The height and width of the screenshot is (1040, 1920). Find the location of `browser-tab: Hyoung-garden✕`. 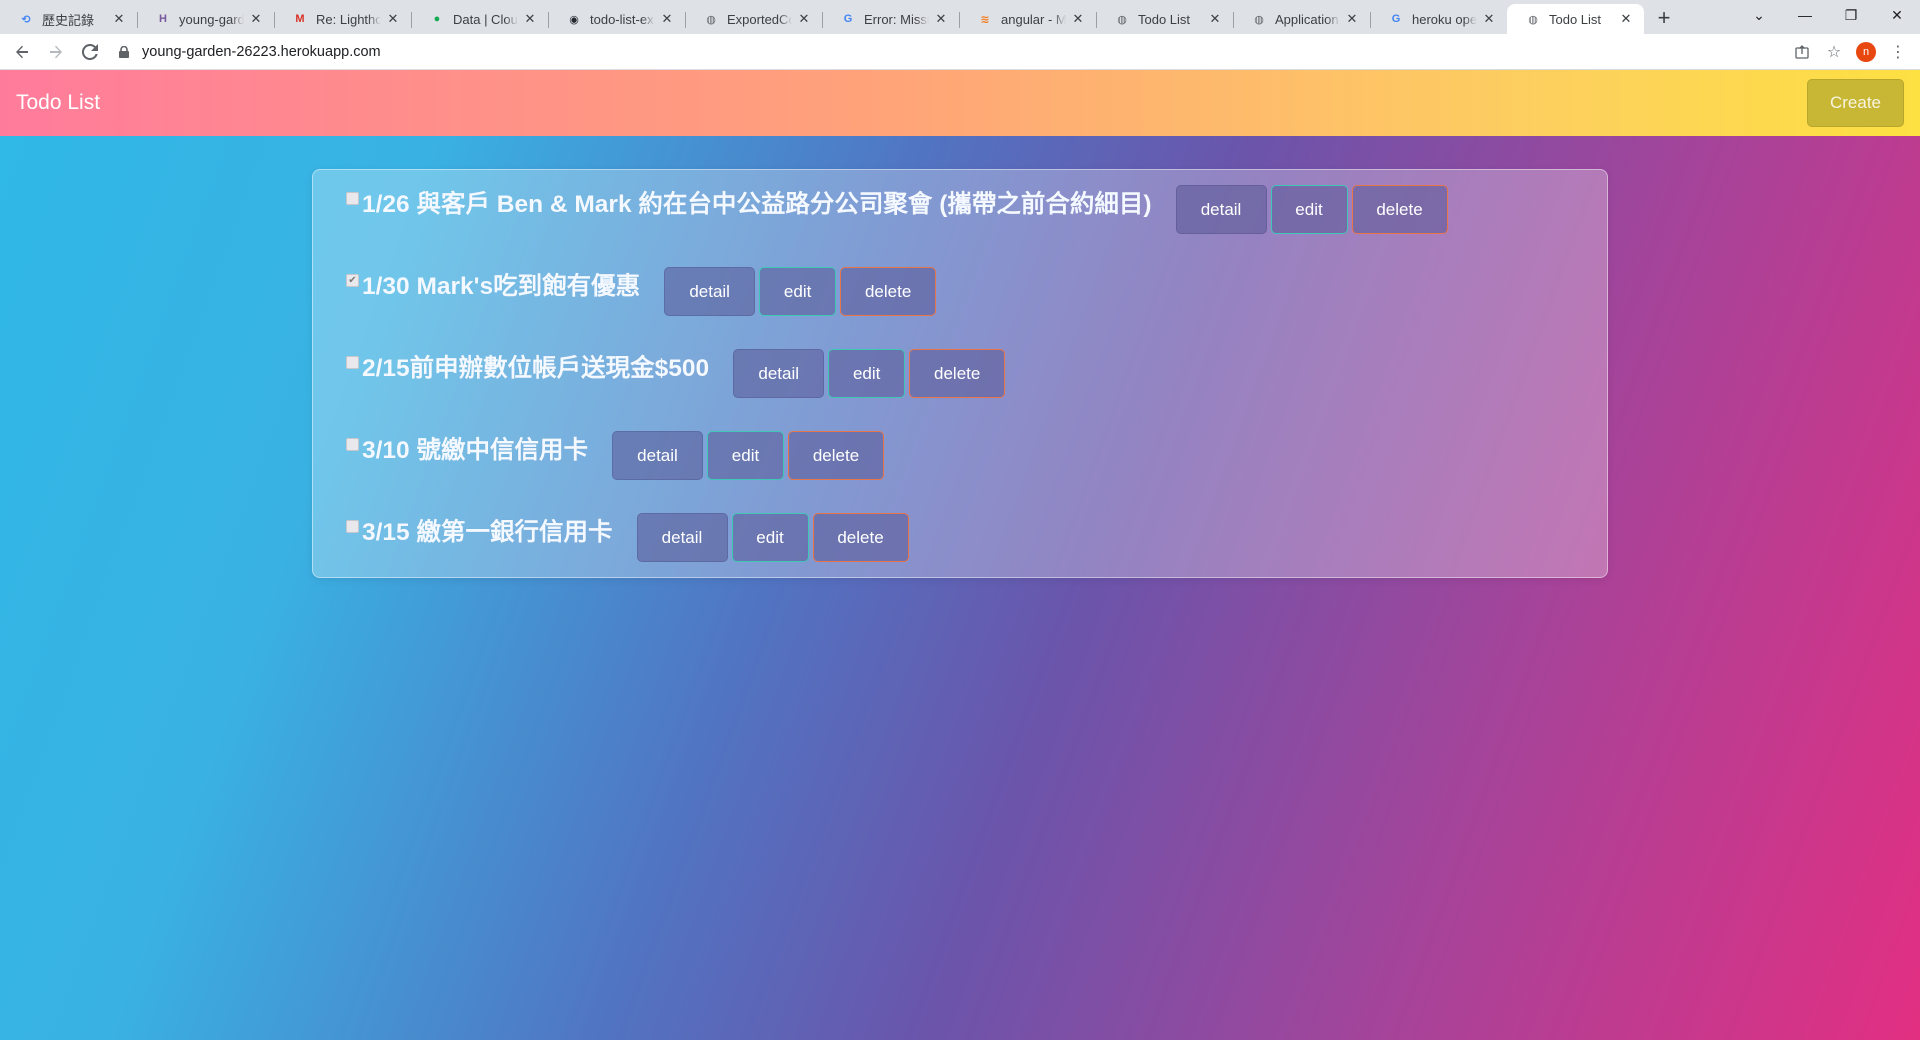

browser-tab: Hyoung-garden✕ is located at coordinates (205, 19).